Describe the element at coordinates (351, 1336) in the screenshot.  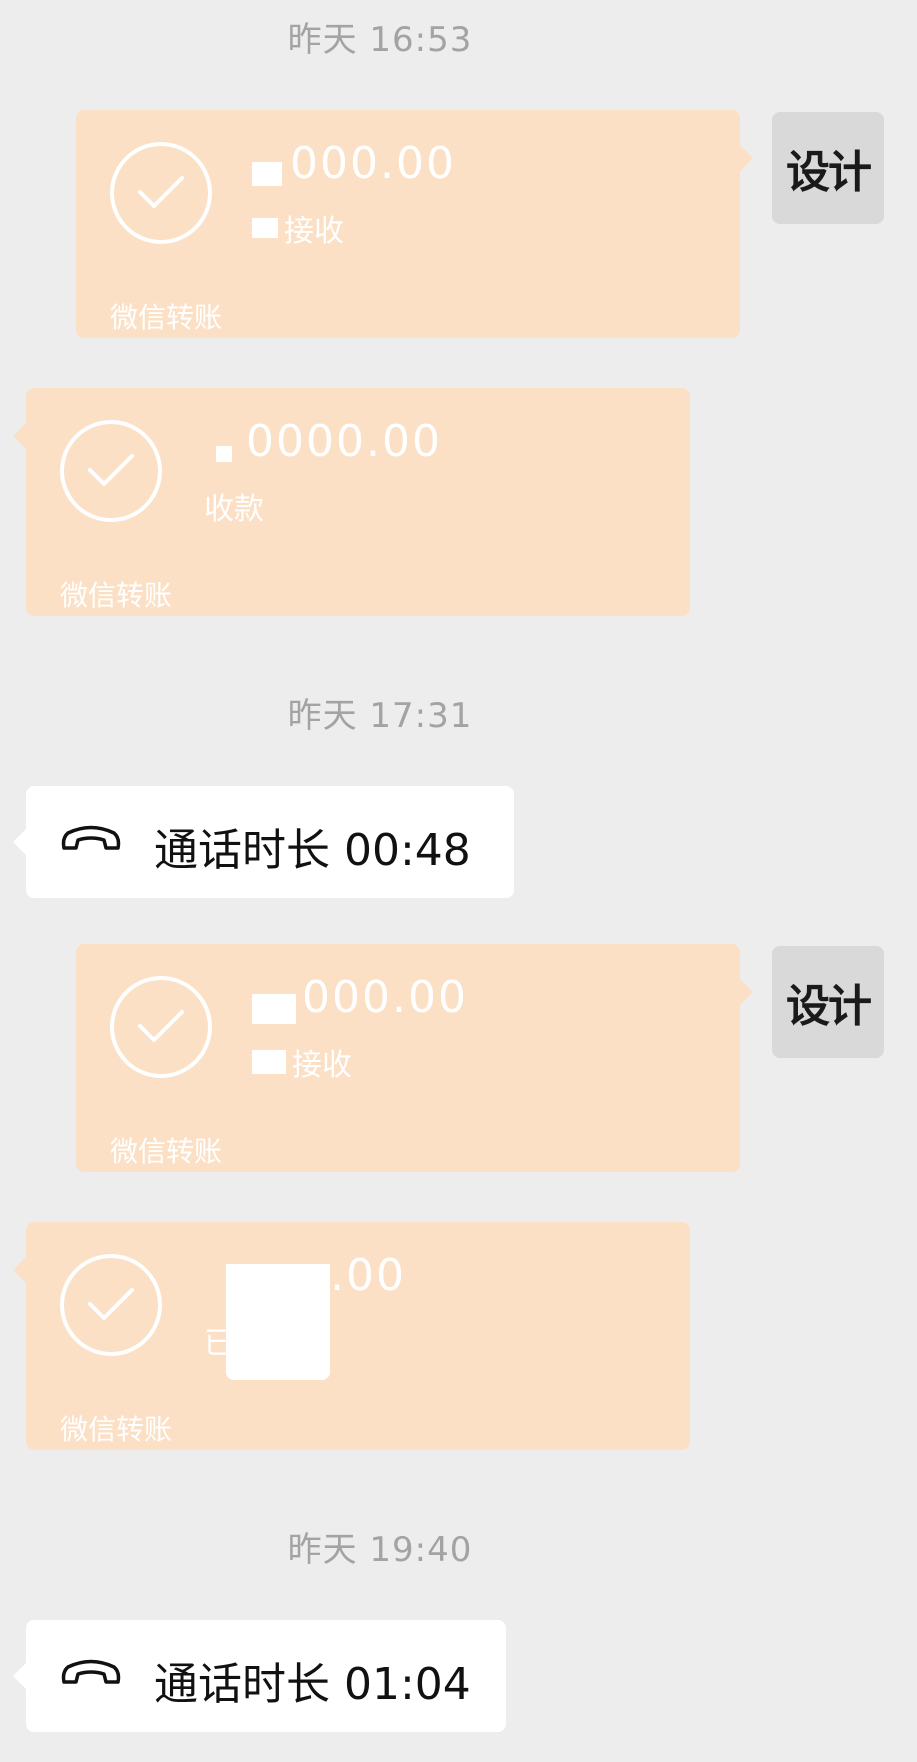
I see `transfer-bubble-received: .00 已 微信转账` at that location.